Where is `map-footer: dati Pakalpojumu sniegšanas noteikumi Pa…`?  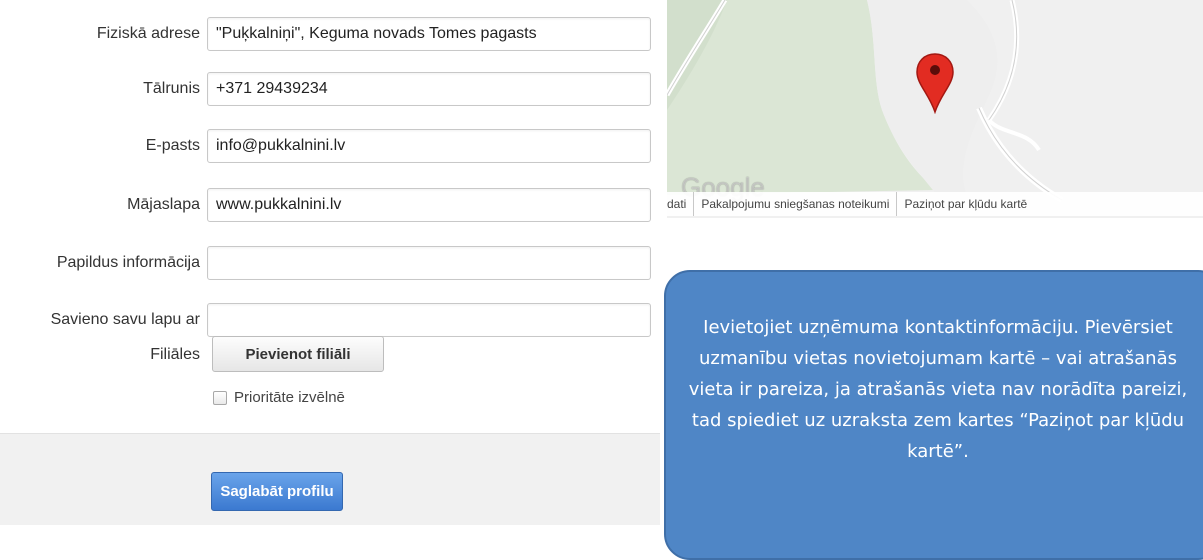 map-footer: dati Pakalpojumu sniegšanas noteikumi Pa… is located at coordinates (935, 204).